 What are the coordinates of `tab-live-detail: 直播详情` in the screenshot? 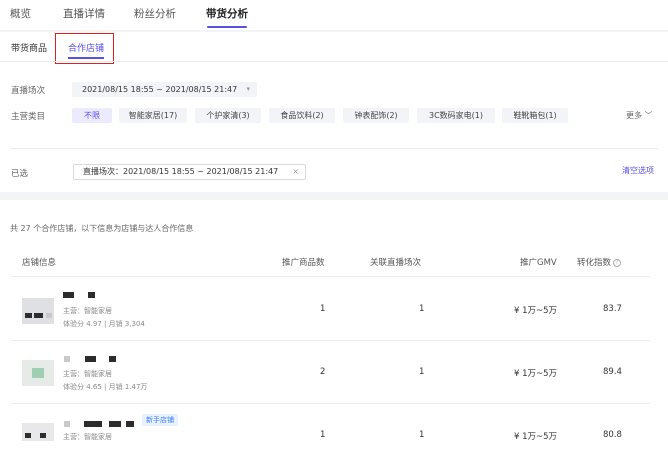 It's located at (84, 13).